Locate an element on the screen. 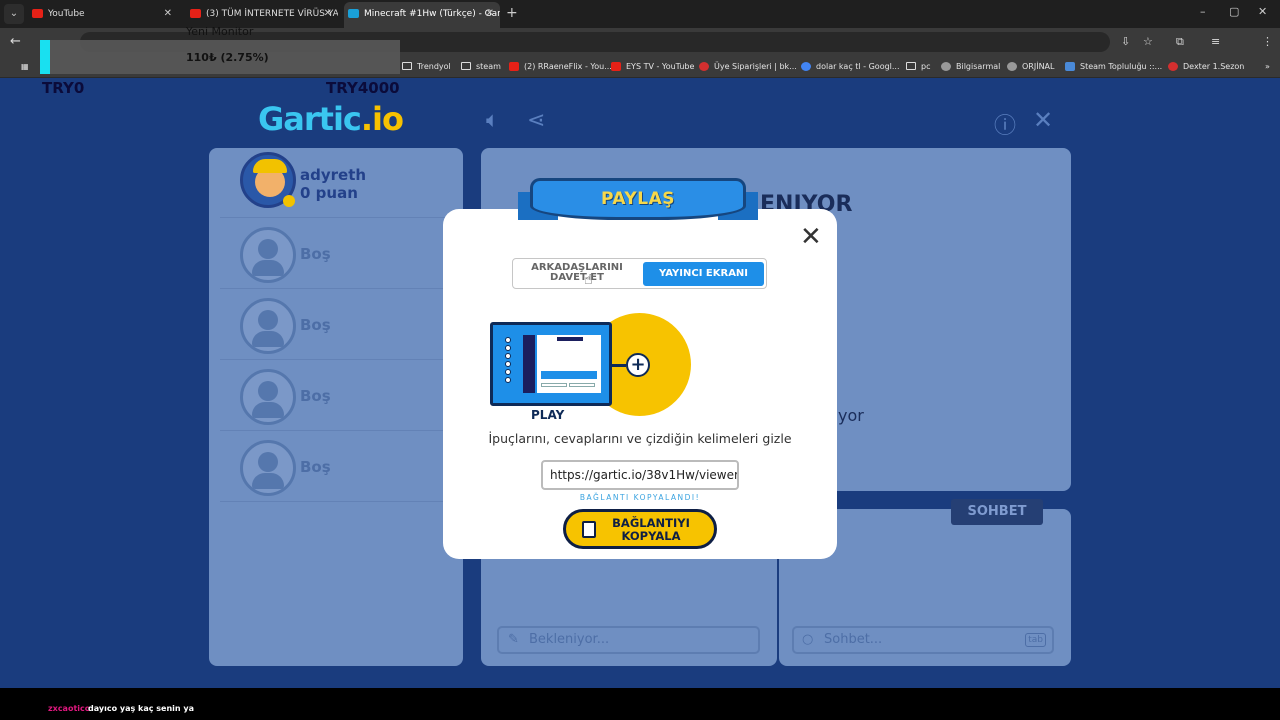 This screenshot has height=720, width=1280. goal-min-label: TRY0 is located at coordinates (63, 88).